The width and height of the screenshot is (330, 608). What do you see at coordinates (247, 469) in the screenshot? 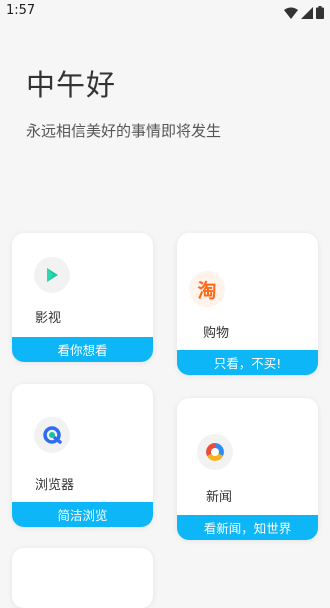
I see `card-news: 新闻 看新闻，知世界` at bounding box center [247, 469].